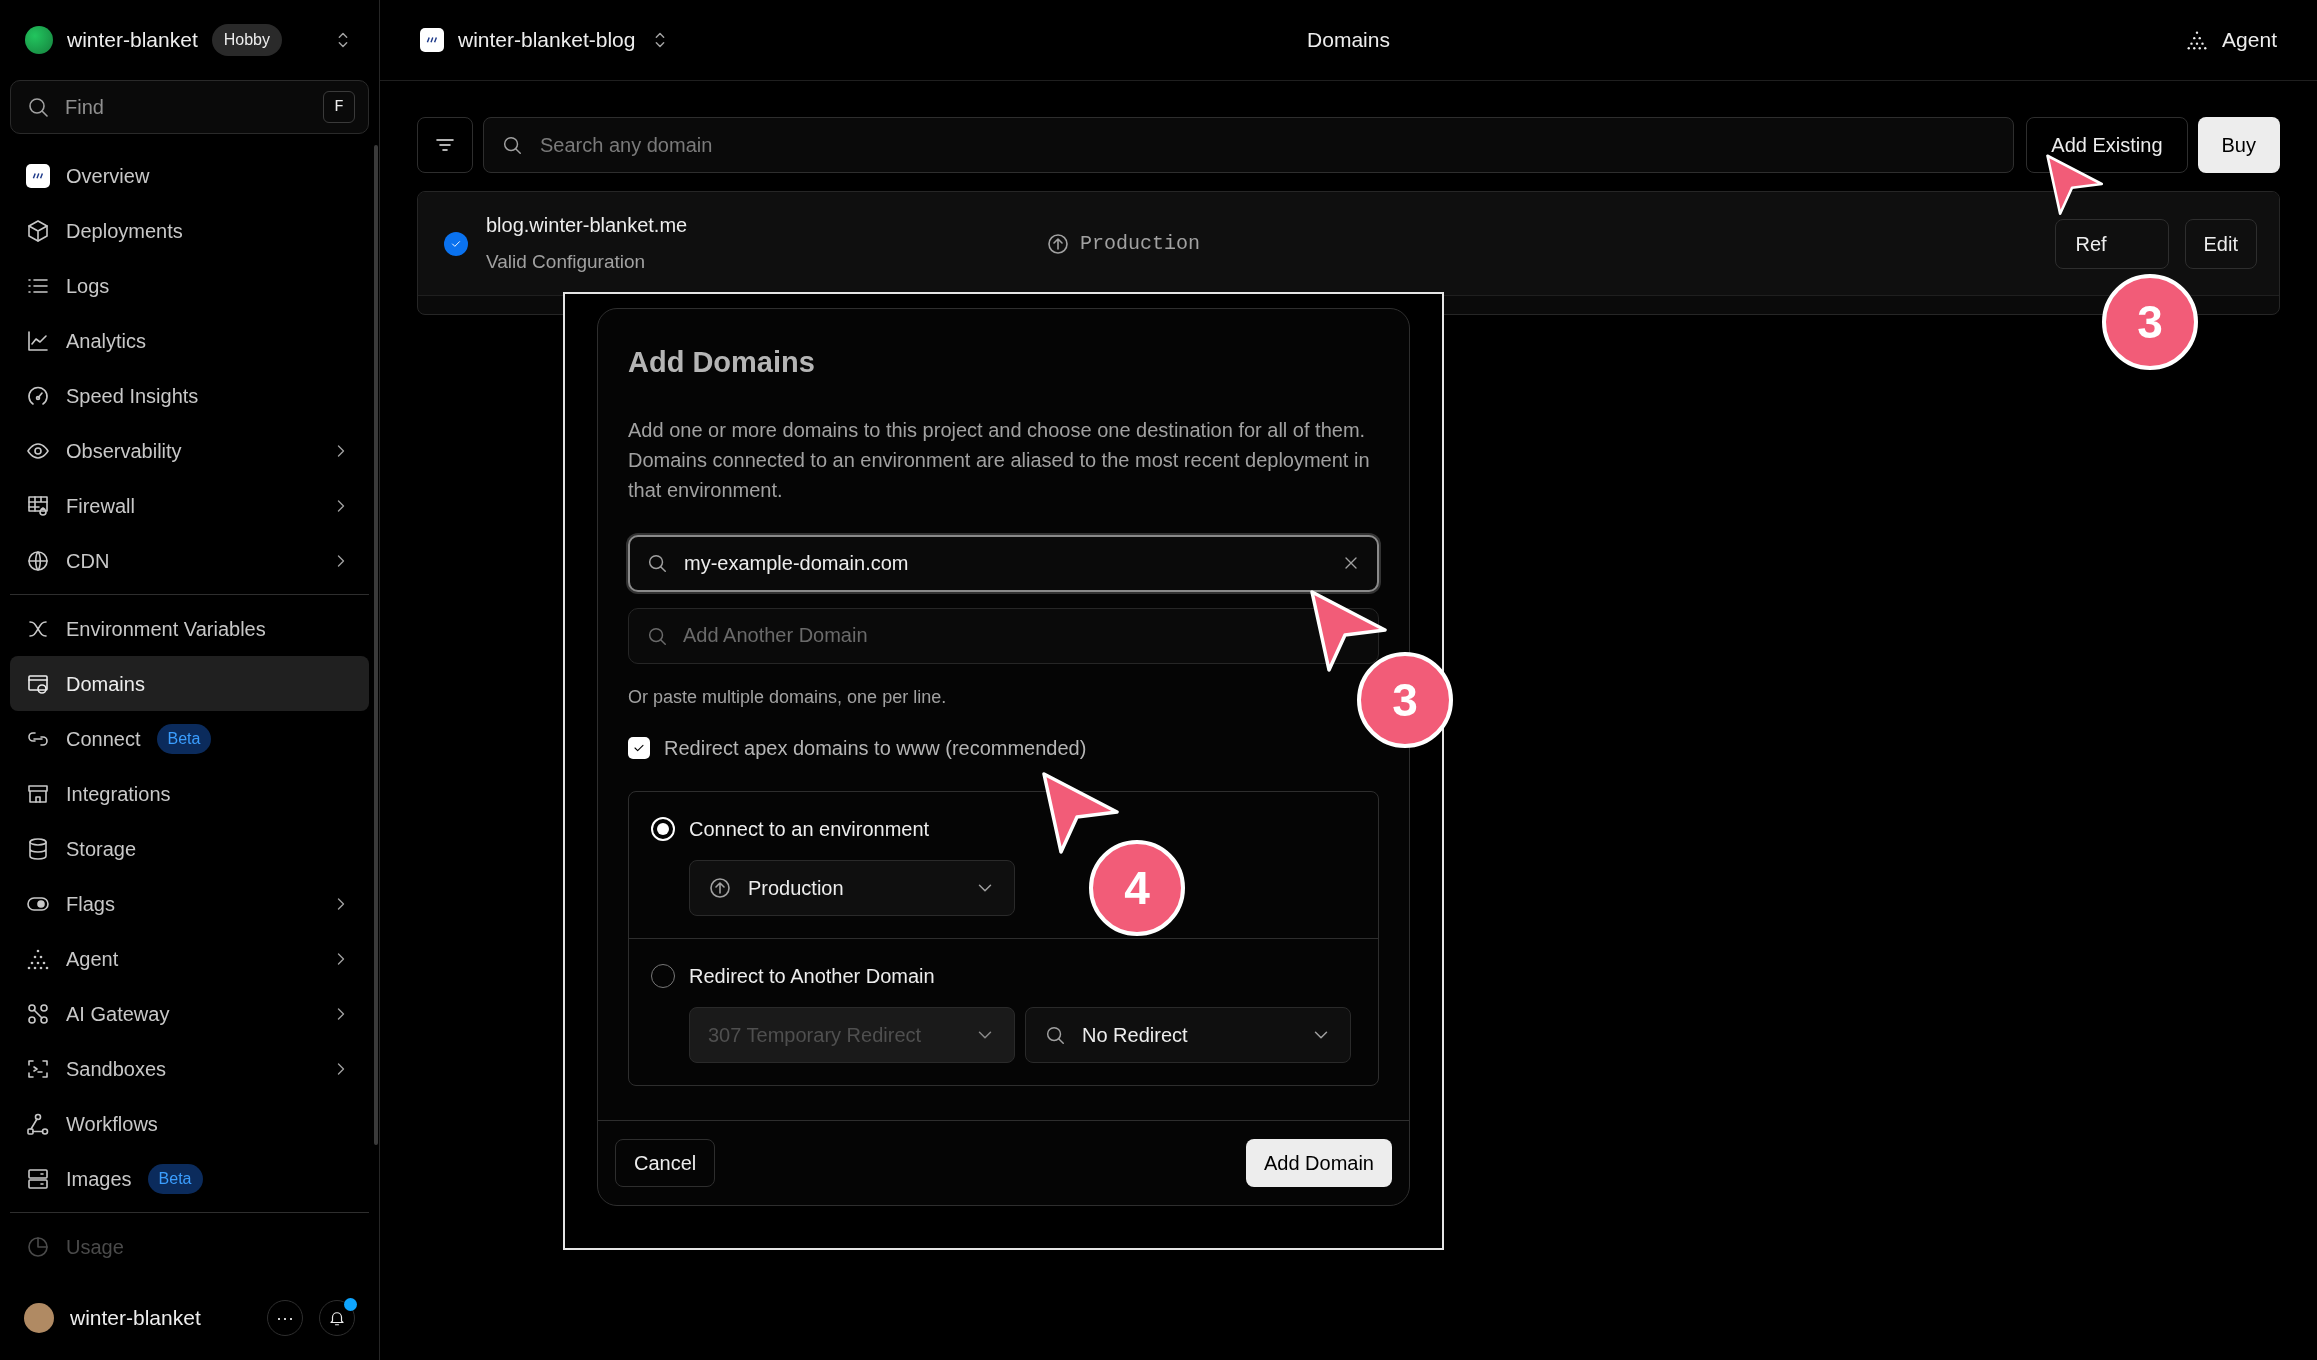 The height and width of the screenshot is (1360, 2317). Describe the element at coordinates (445, 145) in the screenshot. I see `filter-button` at that location.